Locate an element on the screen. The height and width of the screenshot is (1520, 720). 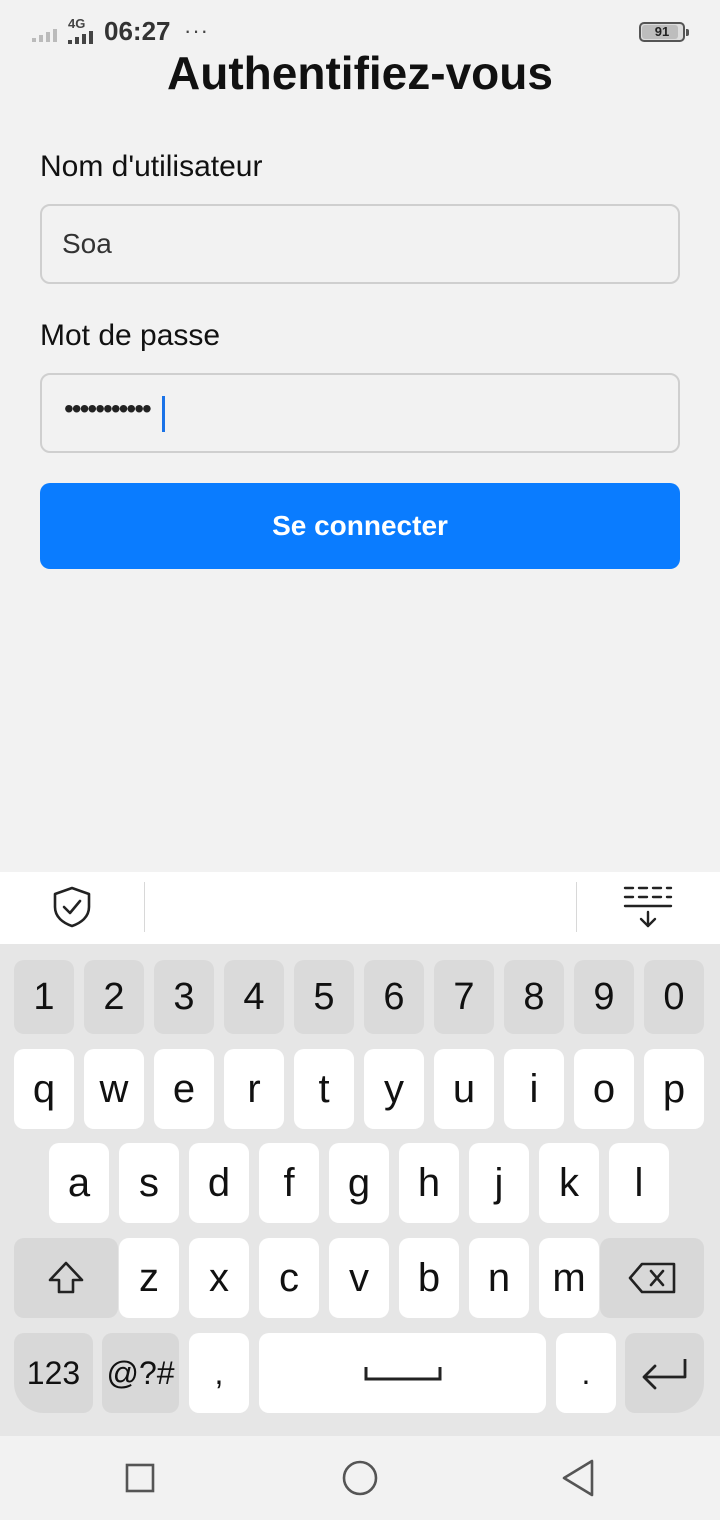
key-k: k is located at coordinates (569, 1183).